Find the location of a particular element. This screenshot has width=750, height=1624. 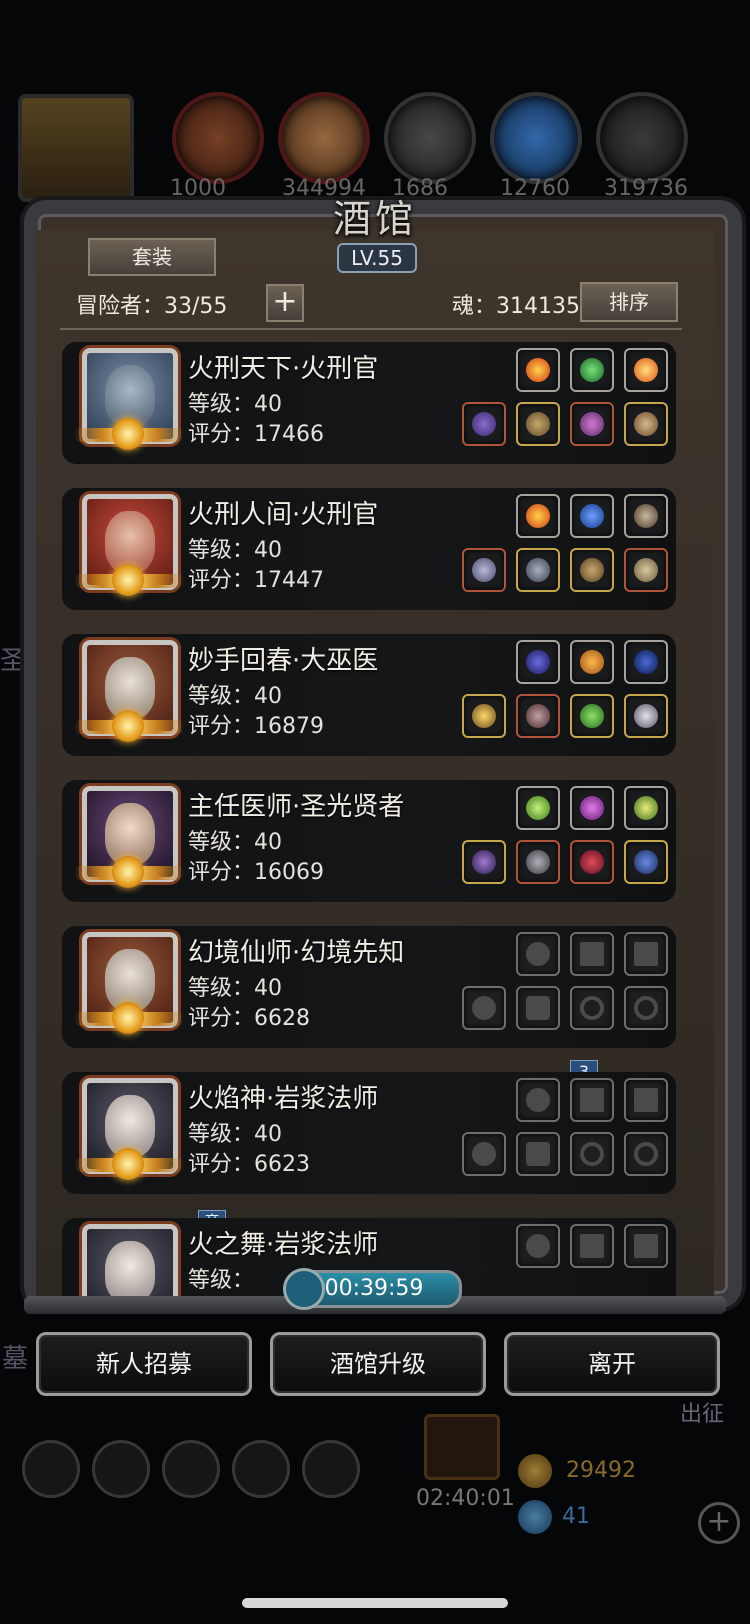

hero-name: 妙手回春·大巫医 is located at coordinates (283, 661).